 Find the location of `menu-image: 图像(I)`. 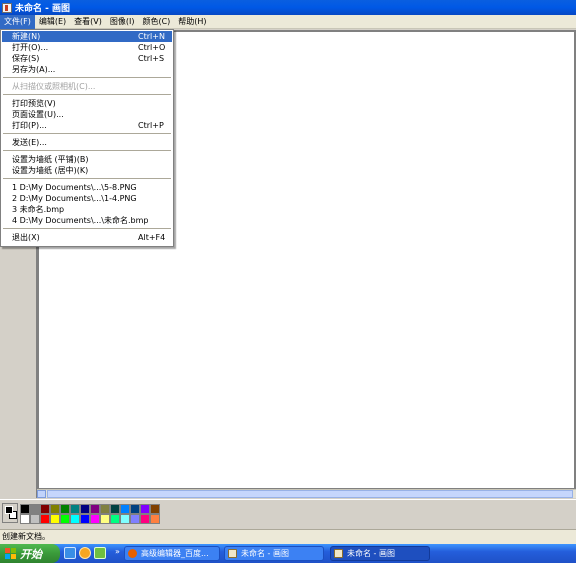

menu-image: 图像(I) is located at coordinates (122, 22).